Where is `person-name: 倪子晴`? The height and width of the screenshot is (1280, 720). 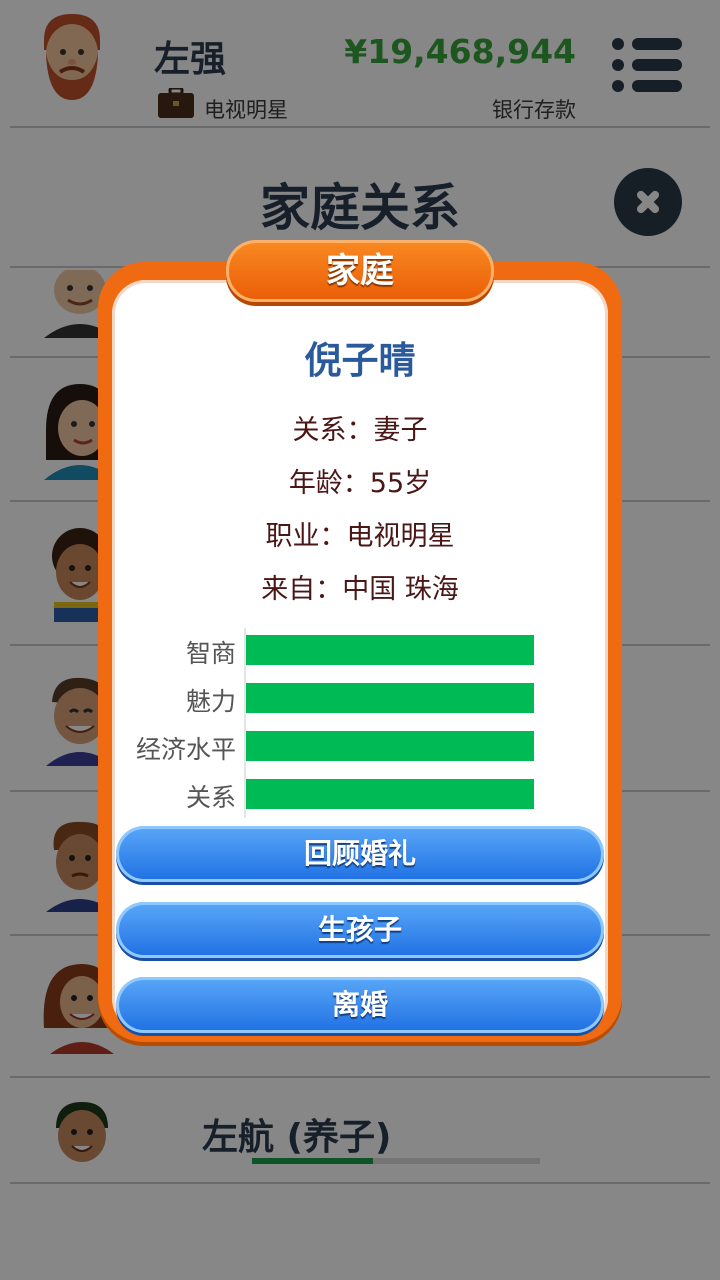
person-name: 倪子晴 is located at coordinates (360, 360).